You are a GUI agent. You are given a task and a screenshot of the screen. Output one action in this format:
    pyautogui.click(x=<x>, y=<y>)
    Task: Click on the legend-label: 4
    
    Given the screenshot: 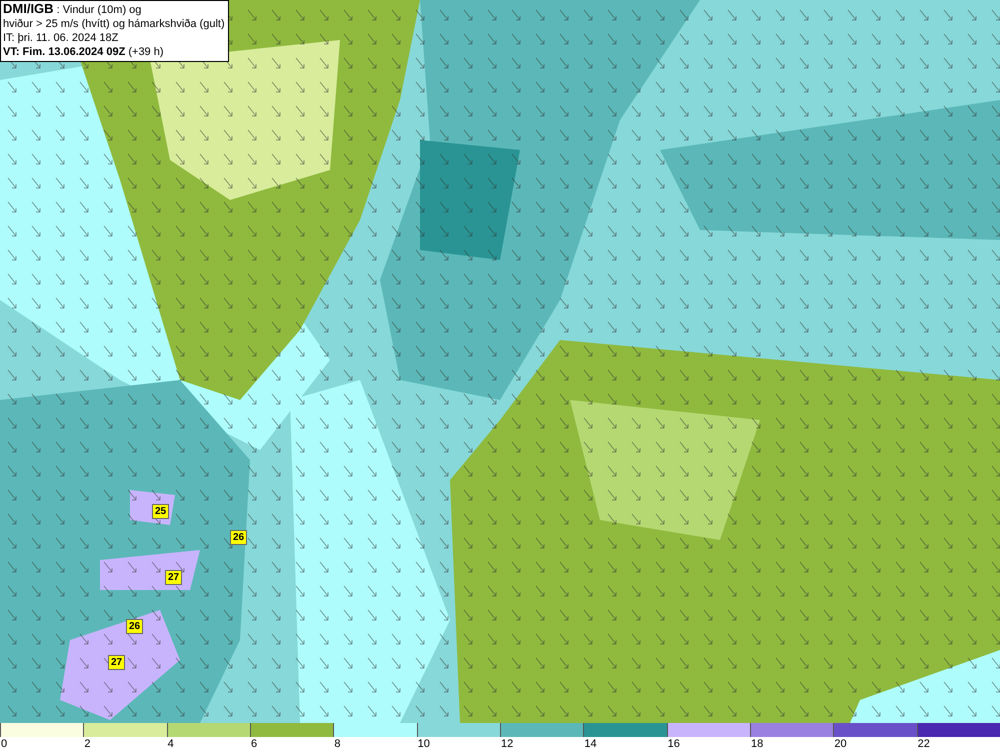 What is the action you would take?
    pyautogui.click(x=170, y=744)
    